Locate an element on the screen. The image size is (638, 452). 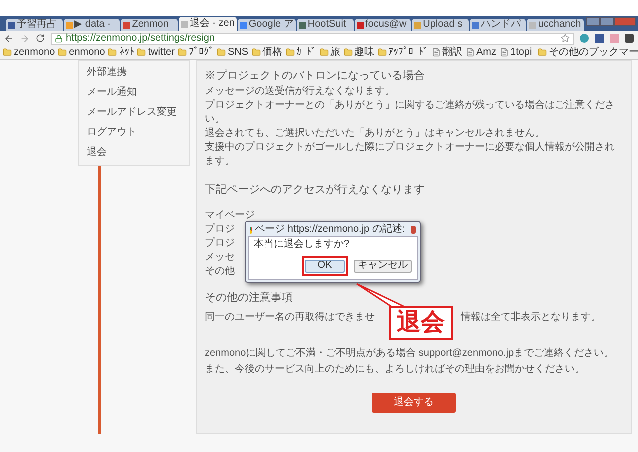
browser-tab: ハンドパ is located at coordinates (498, 25).